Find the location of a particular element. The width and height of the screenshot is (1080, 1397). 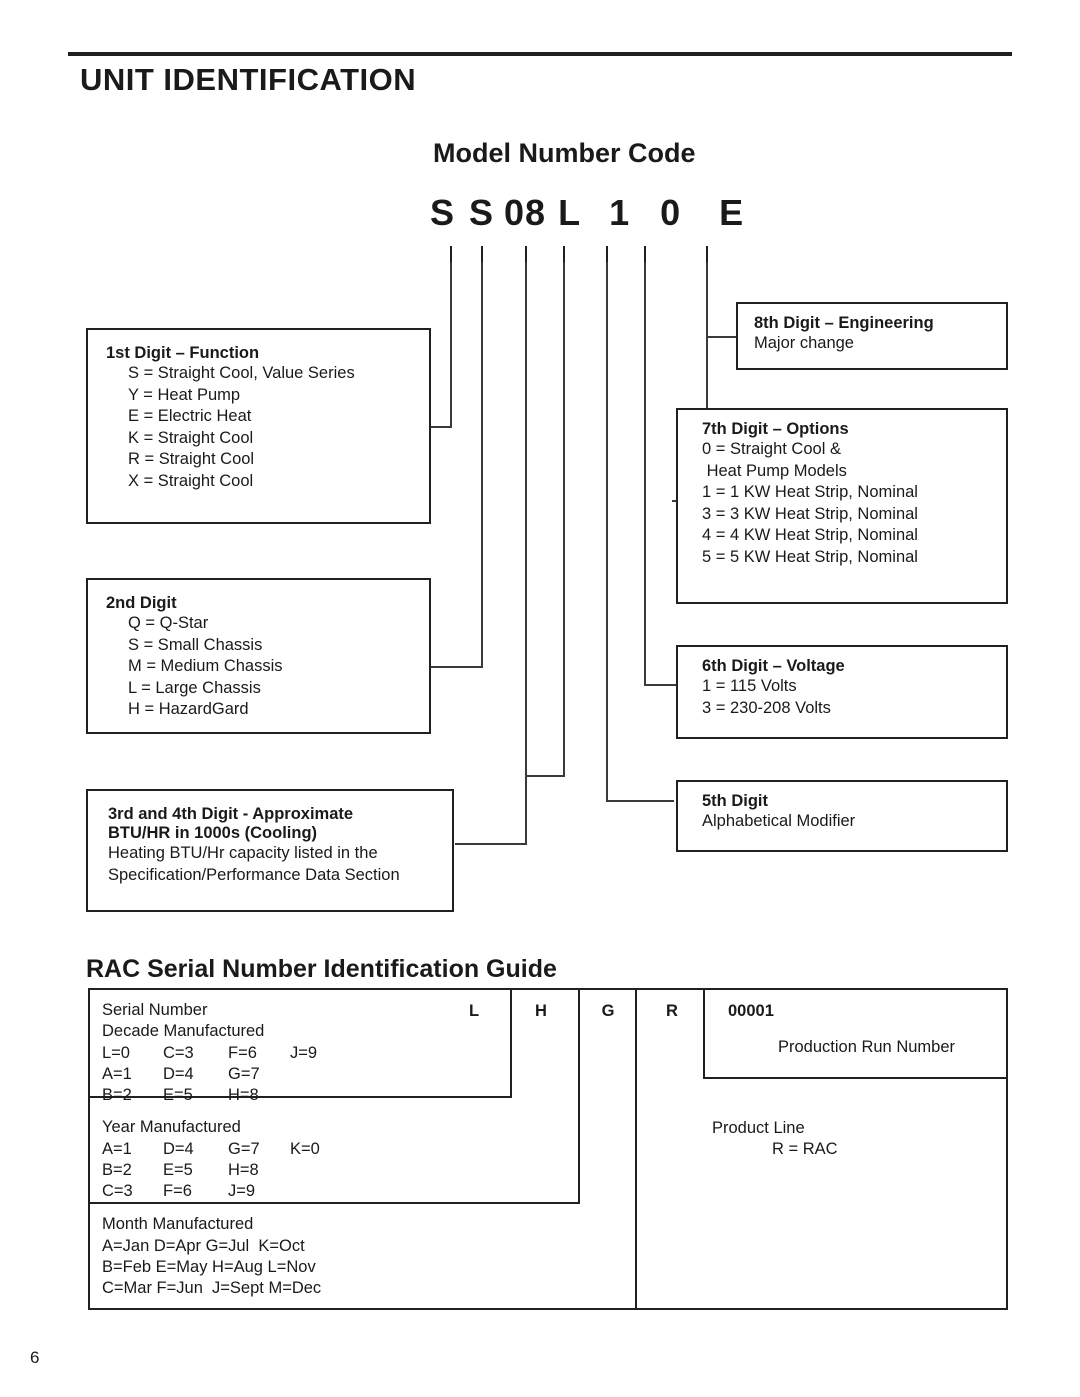

callout-6th-digit-heading: 6th Digit – Voltage is located at coordinates (773, 666).